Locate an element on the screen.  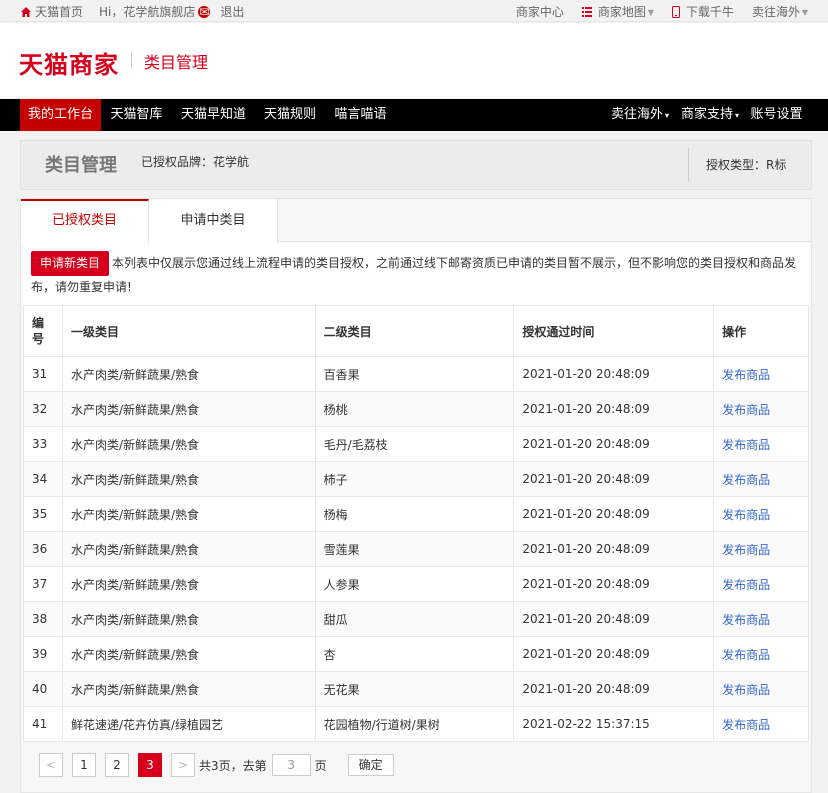
greeting-text: Hi，花学航旗舰店 is located at coordinates (147, 12).